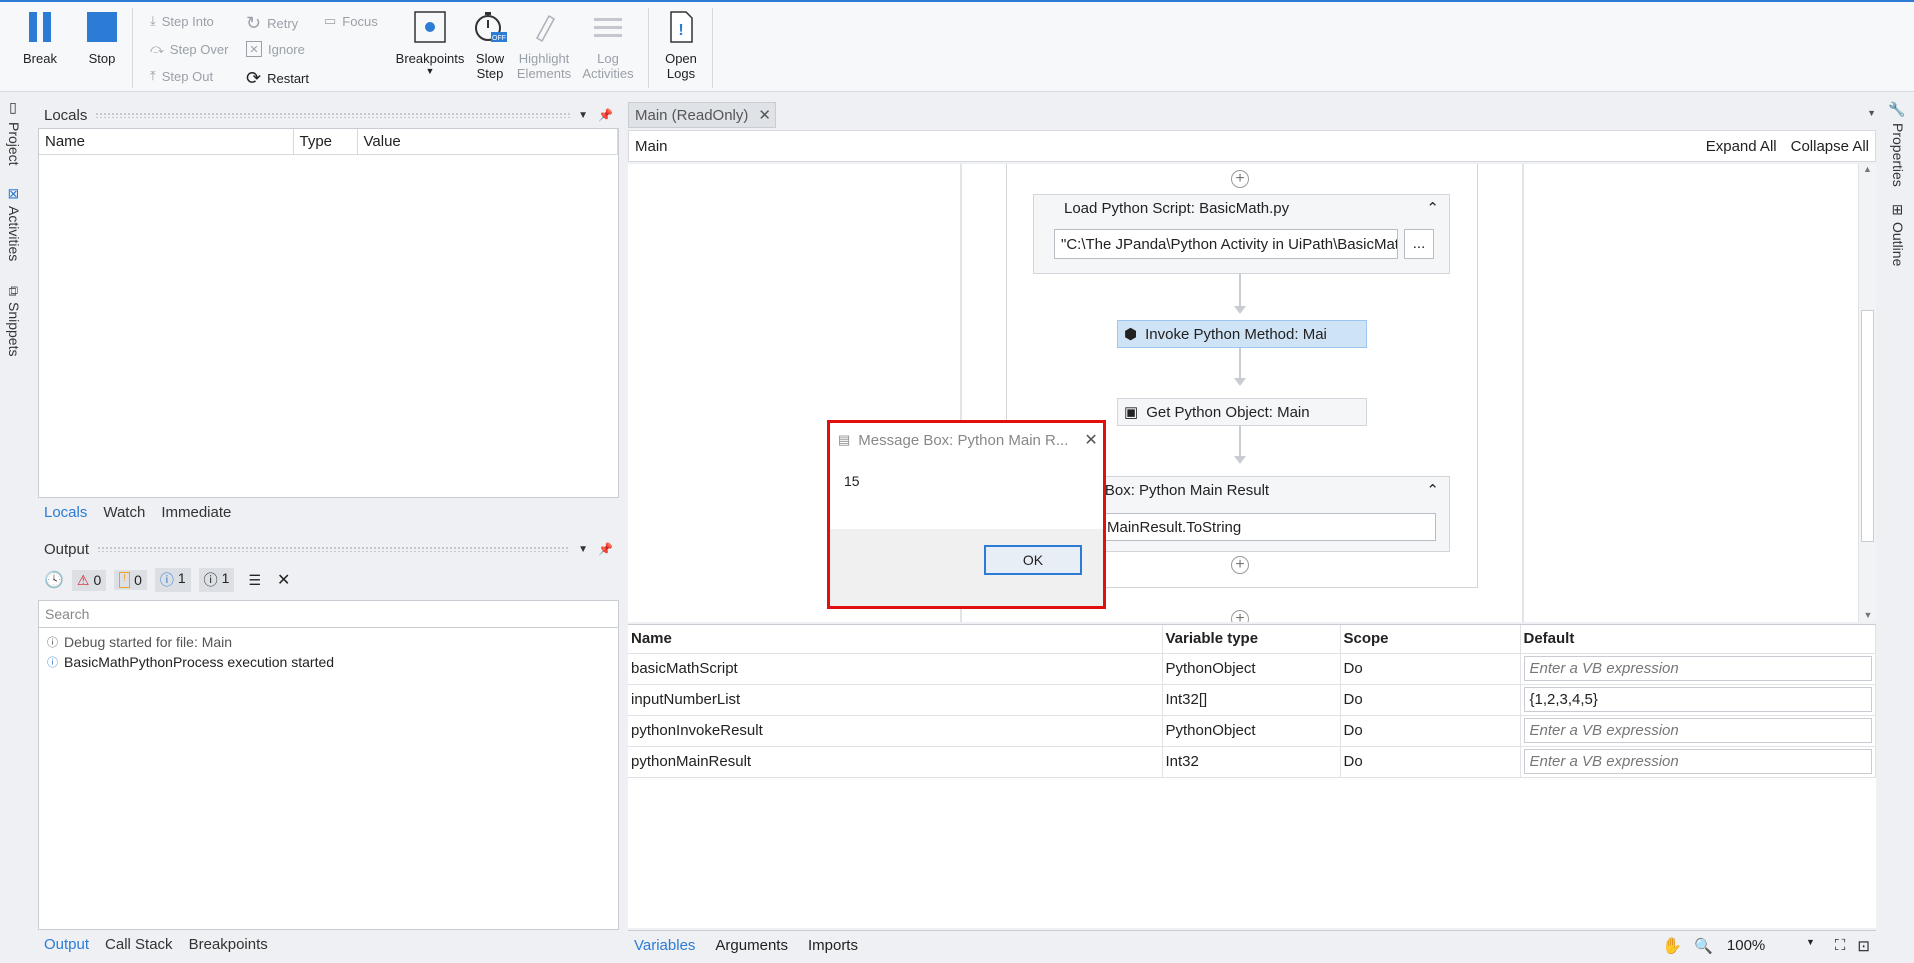 This screenshot has width=1914, height=963. I want to click on tab-variables: Variables, so click(664, 945).